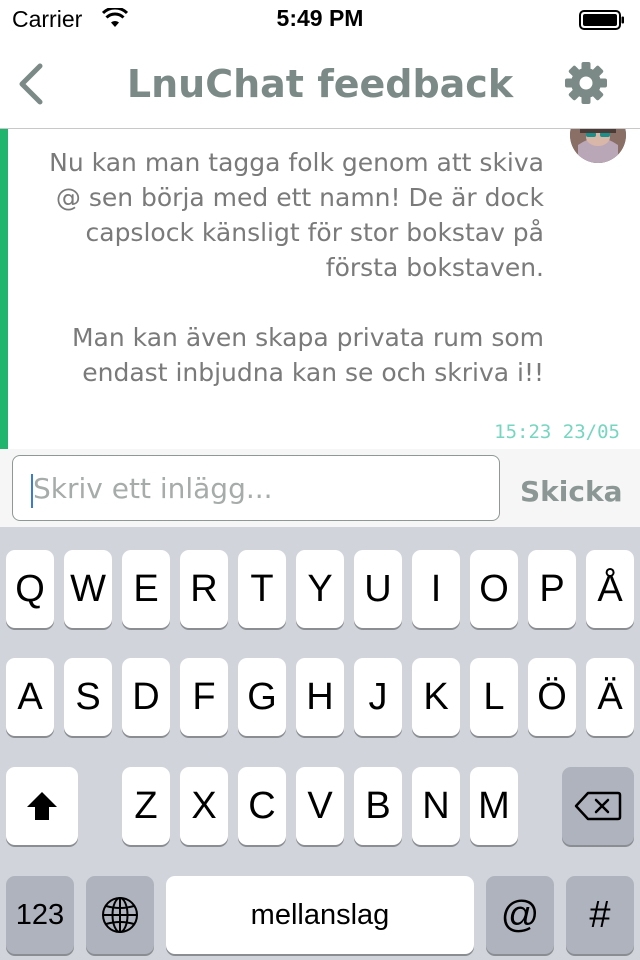 This screenshot has width=640, height=960. What do you see at coordinates (552, 697) in the screenshot?
I see `key-o-umlaut: Ö` at bounding box center [552, 697].